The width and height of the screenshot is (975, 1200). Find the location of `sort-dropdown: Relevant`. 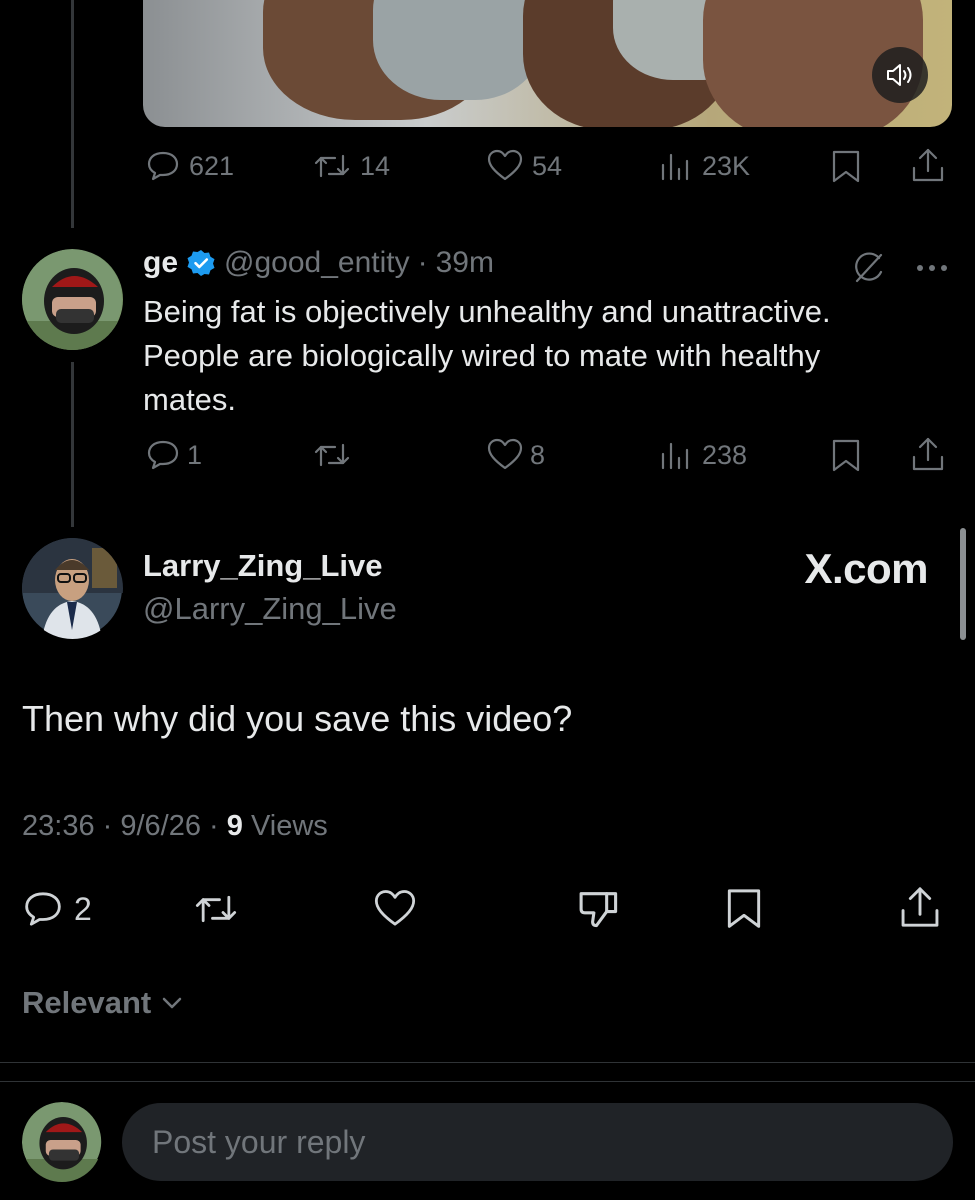

sort-dropdown: Relevant is located at coordinates (103, 1003).